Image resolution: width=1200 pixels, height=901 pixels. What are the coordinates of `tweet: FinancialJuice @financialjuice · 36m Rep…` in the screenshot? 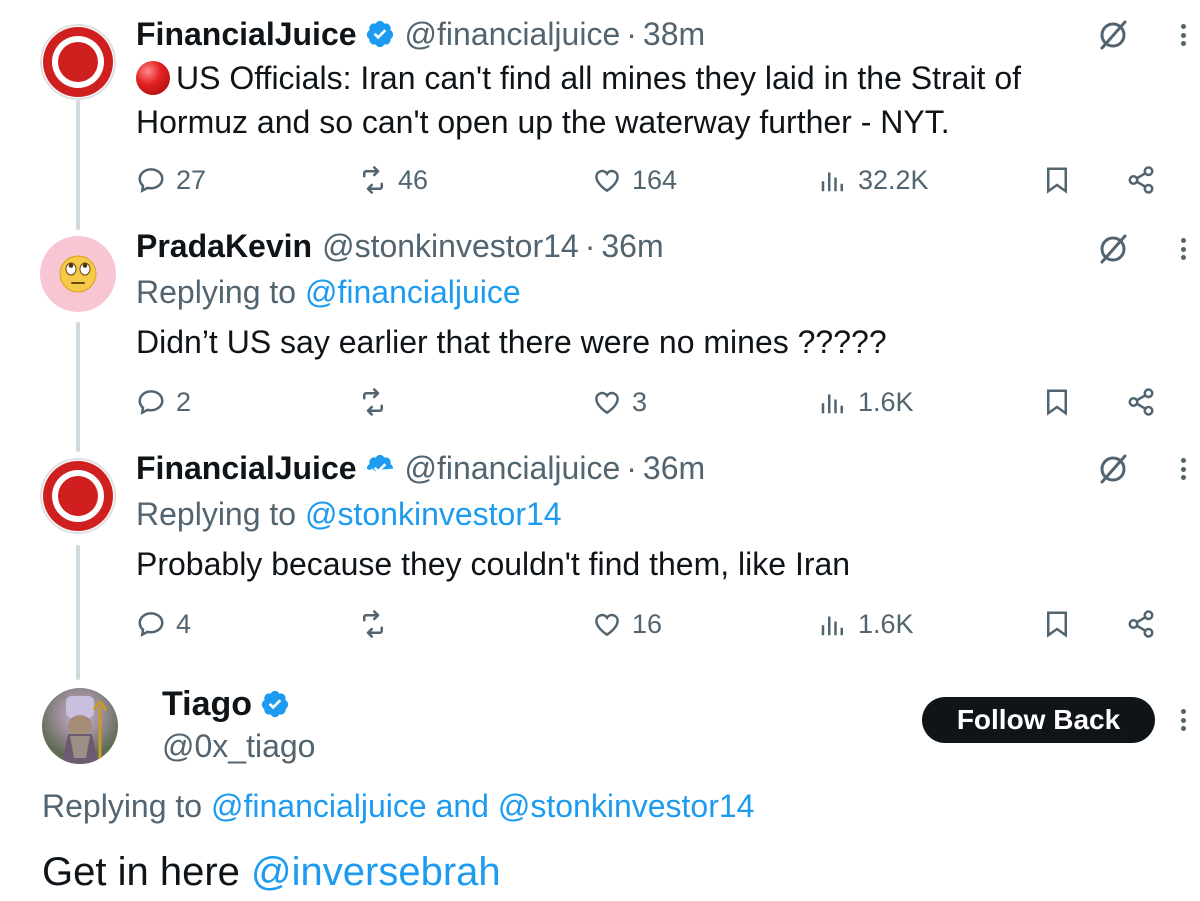 It's located at (658, 517).